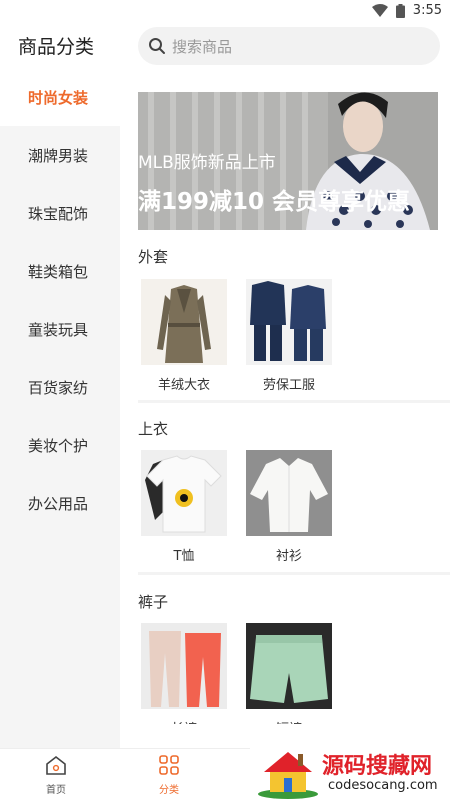 The image size is (450, 800). I want to click on status-time: 3:55, so click(427, 10).